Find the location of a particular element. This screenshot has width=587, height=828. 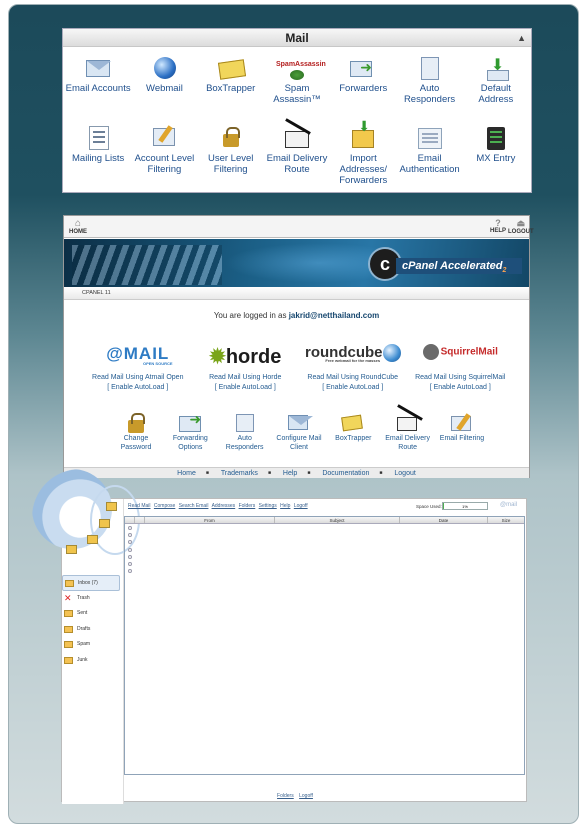

change-password-tool: Change Password is located at coordinates (136, 432).